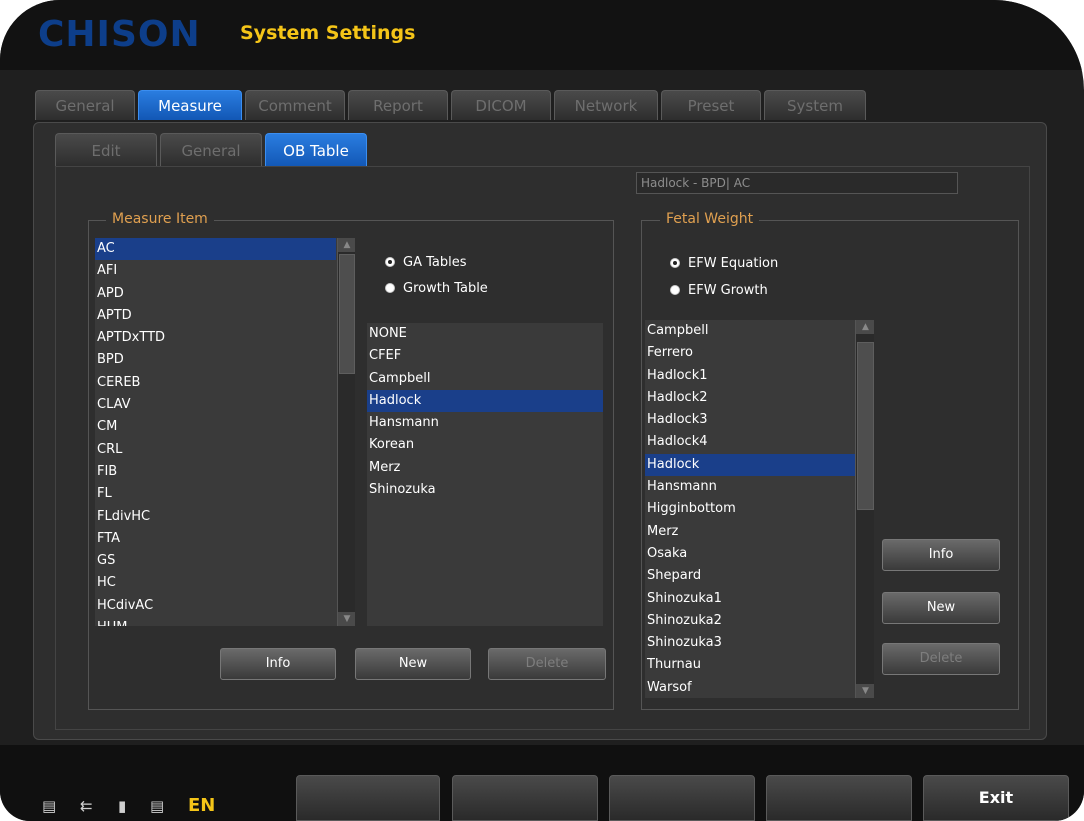 The width and height of the screenshot is (1084, 821). What do you see at coordinates (278, 664) in the screenshot?
I see `info-button: Info` at bounding box center [278, 664].